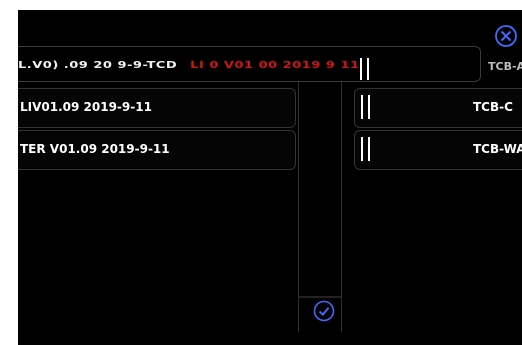  Describe the element at coordinates (320, 207) in the screenshot. I see `center-divider` at that location.